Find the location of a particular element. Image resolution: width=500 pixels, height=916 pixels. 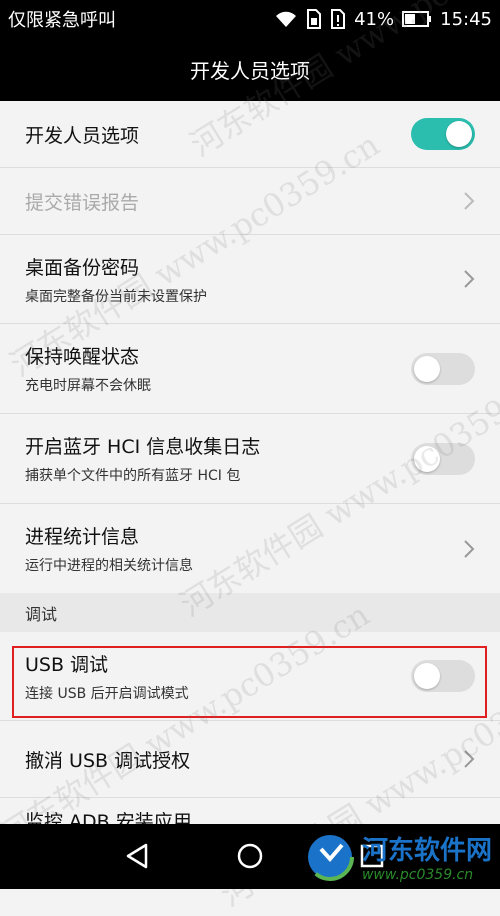

brand-watermark: 河东软件网 www.pc0359.cn is located at coordinates (398, 856).